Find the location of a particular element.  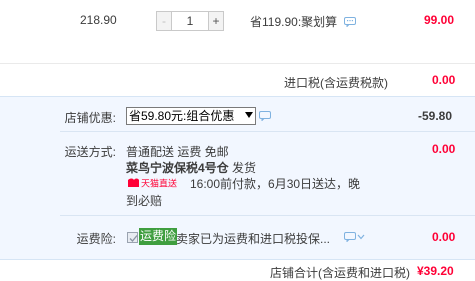

decrease-quantity-button: - is located at coordinates (164, 21).